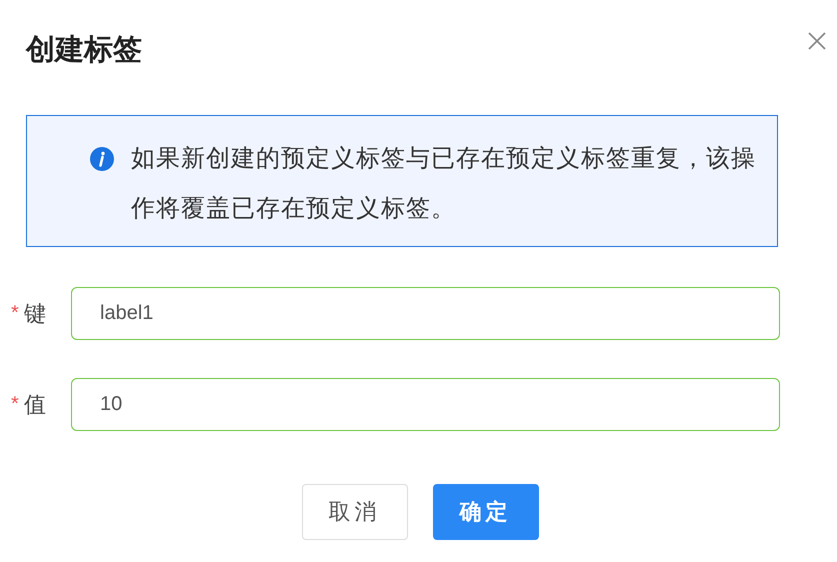 The image size is (837, 562). I want to click on dialog-title: 创建标签, so click(84, 50).